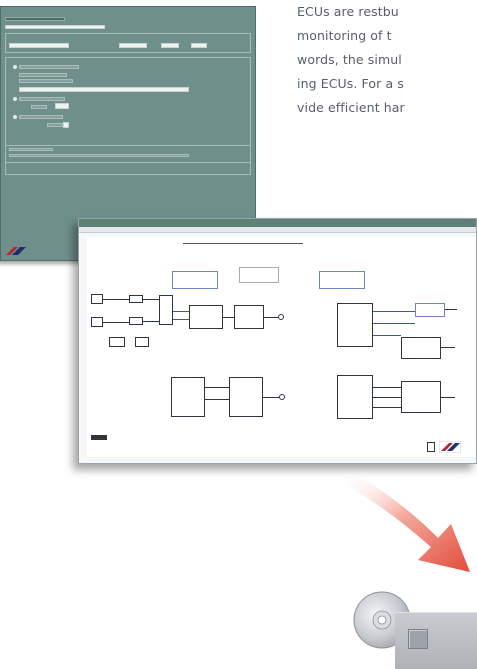 This screenshot has height=669, width=477. I want to click on paragraph-line-4: ing ECUs. For a s, so click(350, 83).